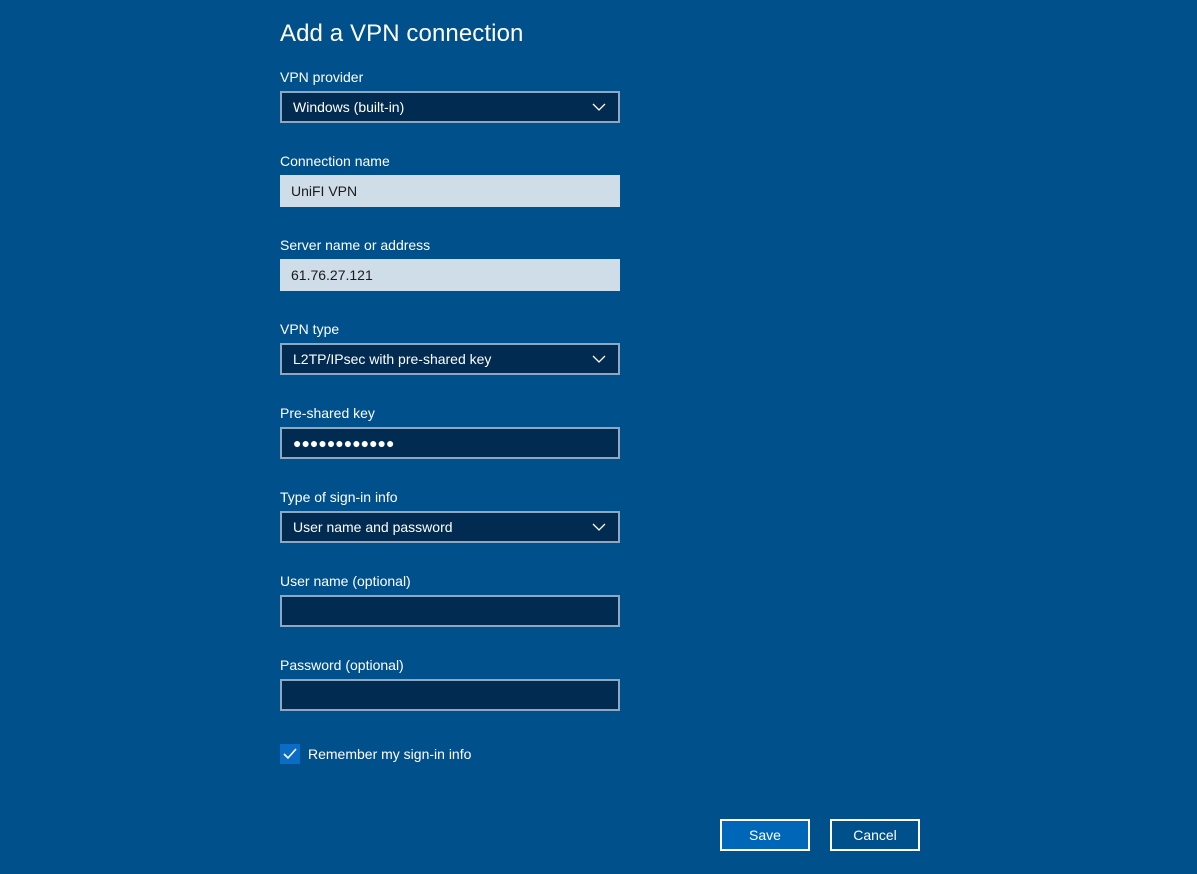  I want to click on cancel-button: Cancel, so click(875, 835).